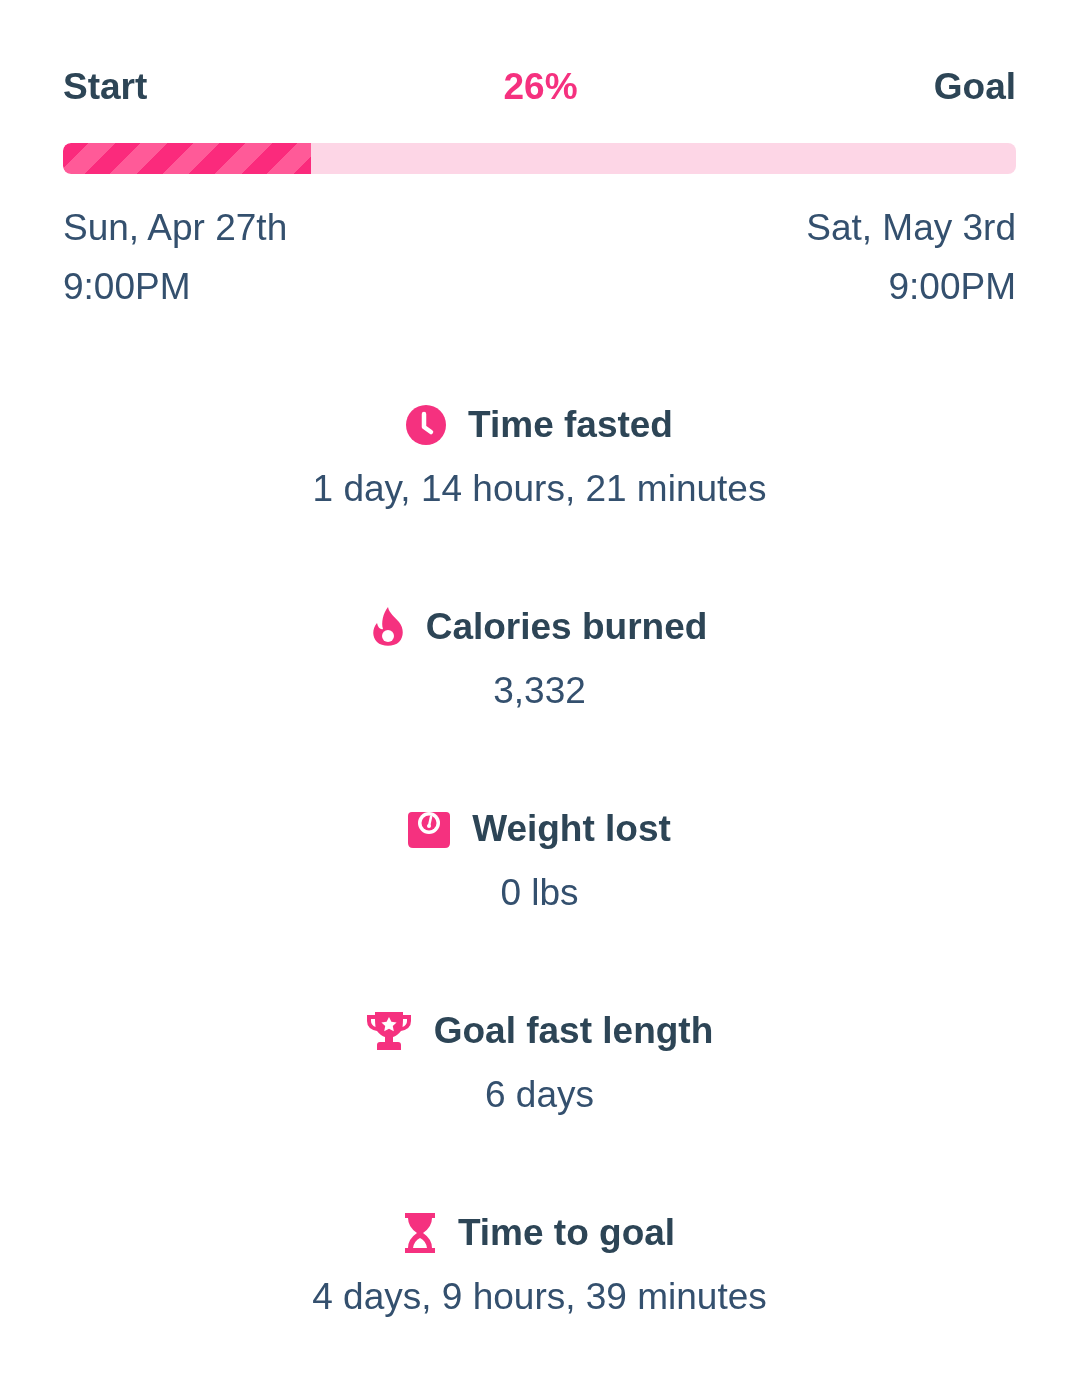 The image size is (1080, 1374). What do you see at coordinates (388, 1031) in the screenshot?
I see `trophy-icon` at bounding box center [388, 1031].